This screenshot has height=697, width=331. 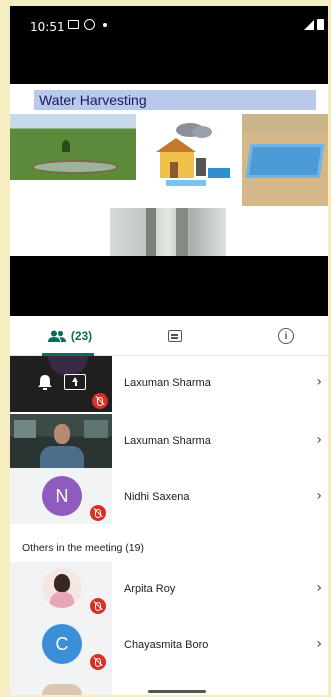 What do you see at coordinates (47, 27) in the screenshot?
I see `status-time: 10:51` at bounding box center [47, 27].